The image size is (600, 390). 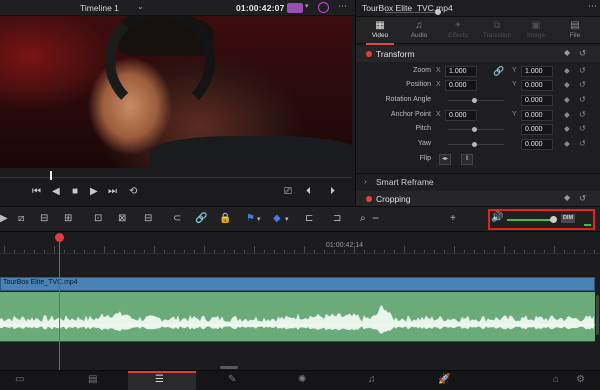 I want to click on anchor-x-field: 0.000, so click(x=461, y=115).